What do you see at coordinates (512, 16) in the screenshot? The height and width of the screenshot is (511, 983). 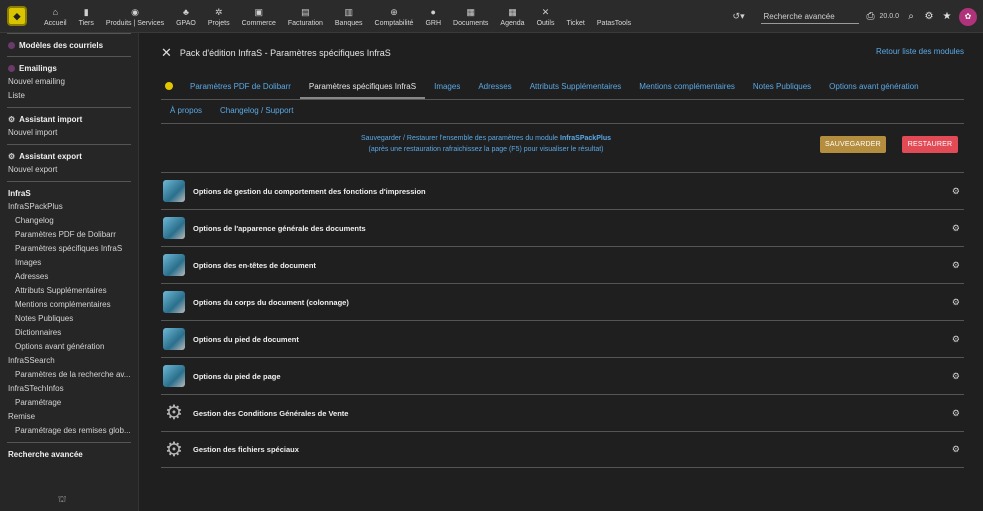 I see `menu-item-agenda: ▦ Agenda` at bounding box center [512, 16].